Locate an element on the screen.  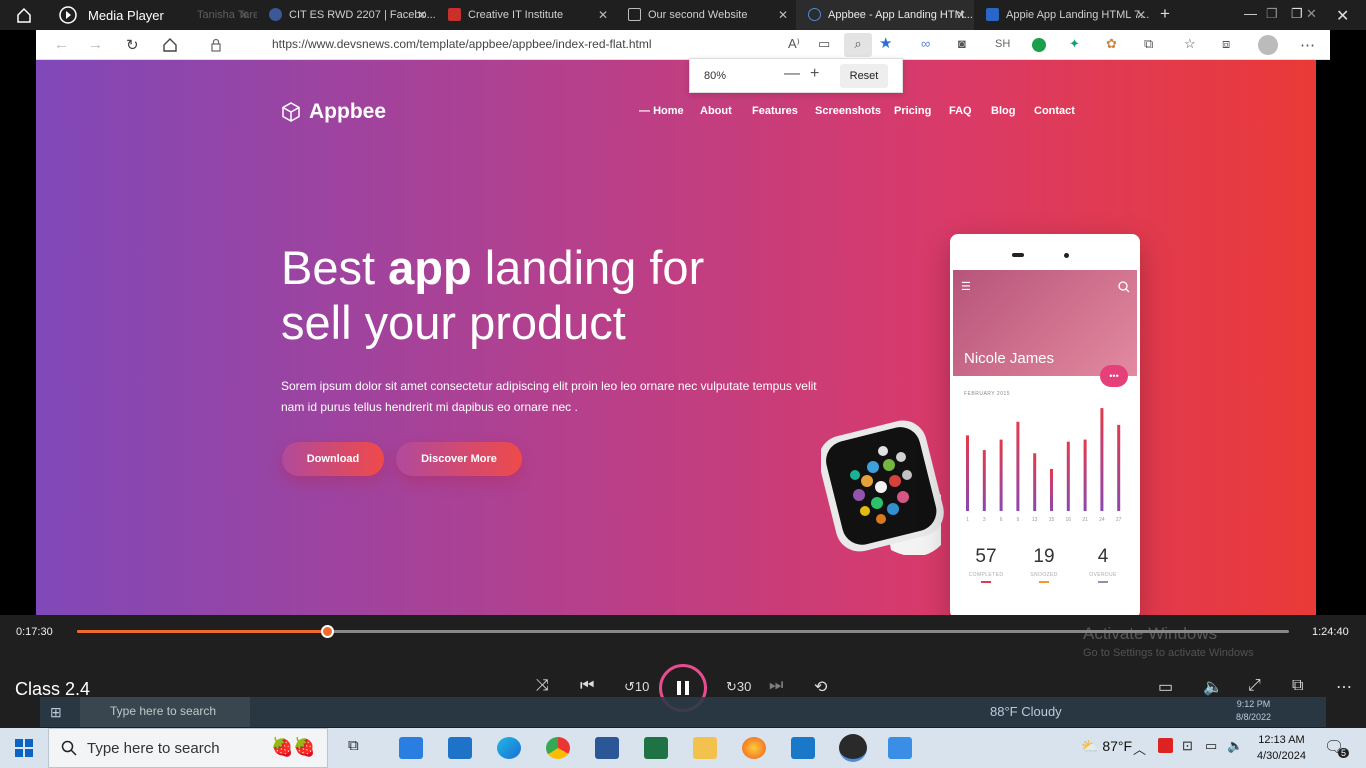
tab-creative-it: Creative IT Institute ✕ is located at coordinates (526, 15).